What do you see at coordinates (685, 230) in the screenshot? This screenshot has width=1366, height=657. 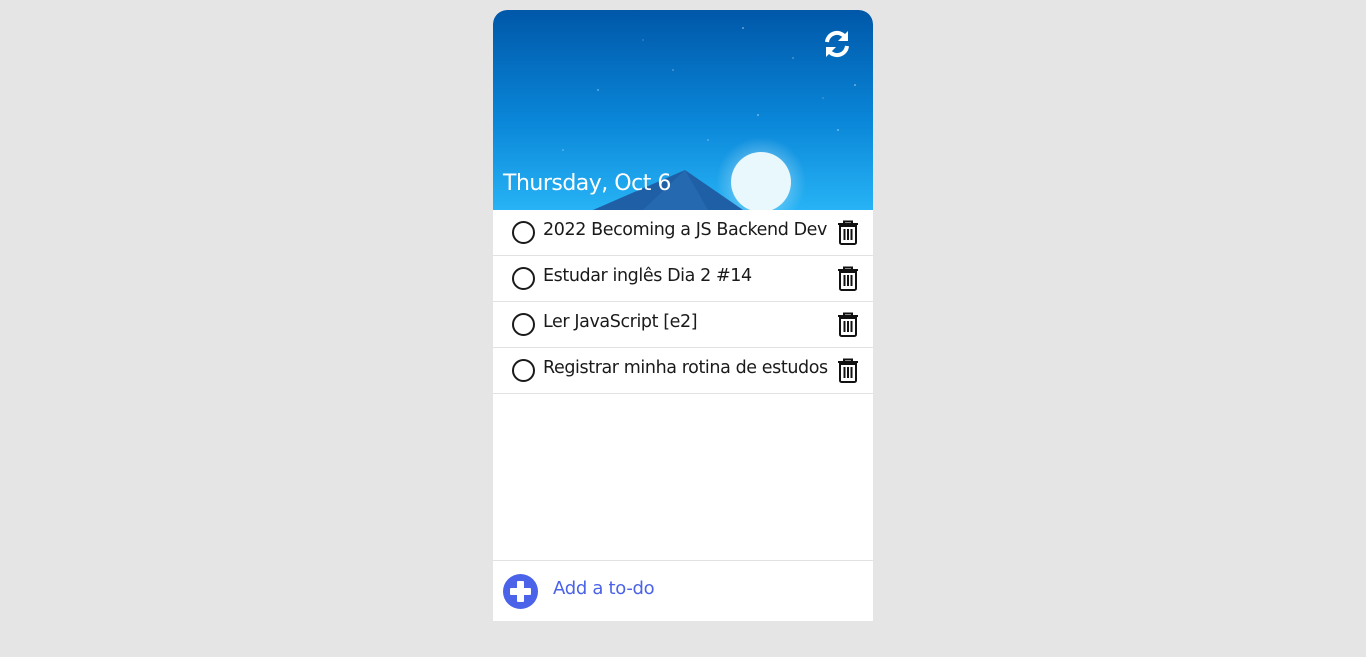 I see `todo-text: 2022 Becoming a JS Backend Dev` at bounding box center [685, 230].